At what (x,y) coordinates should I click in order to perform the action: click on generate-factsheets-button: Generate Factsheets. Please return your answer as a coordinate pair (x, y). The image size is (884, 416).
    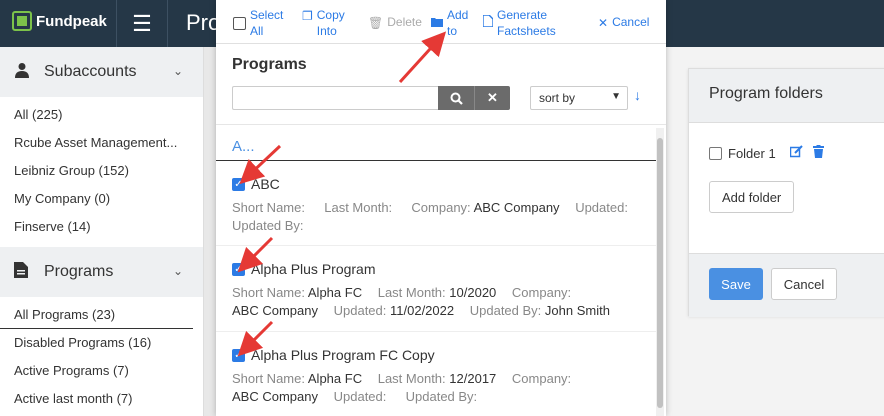
    Looking at the image, I should click on (524, 23).